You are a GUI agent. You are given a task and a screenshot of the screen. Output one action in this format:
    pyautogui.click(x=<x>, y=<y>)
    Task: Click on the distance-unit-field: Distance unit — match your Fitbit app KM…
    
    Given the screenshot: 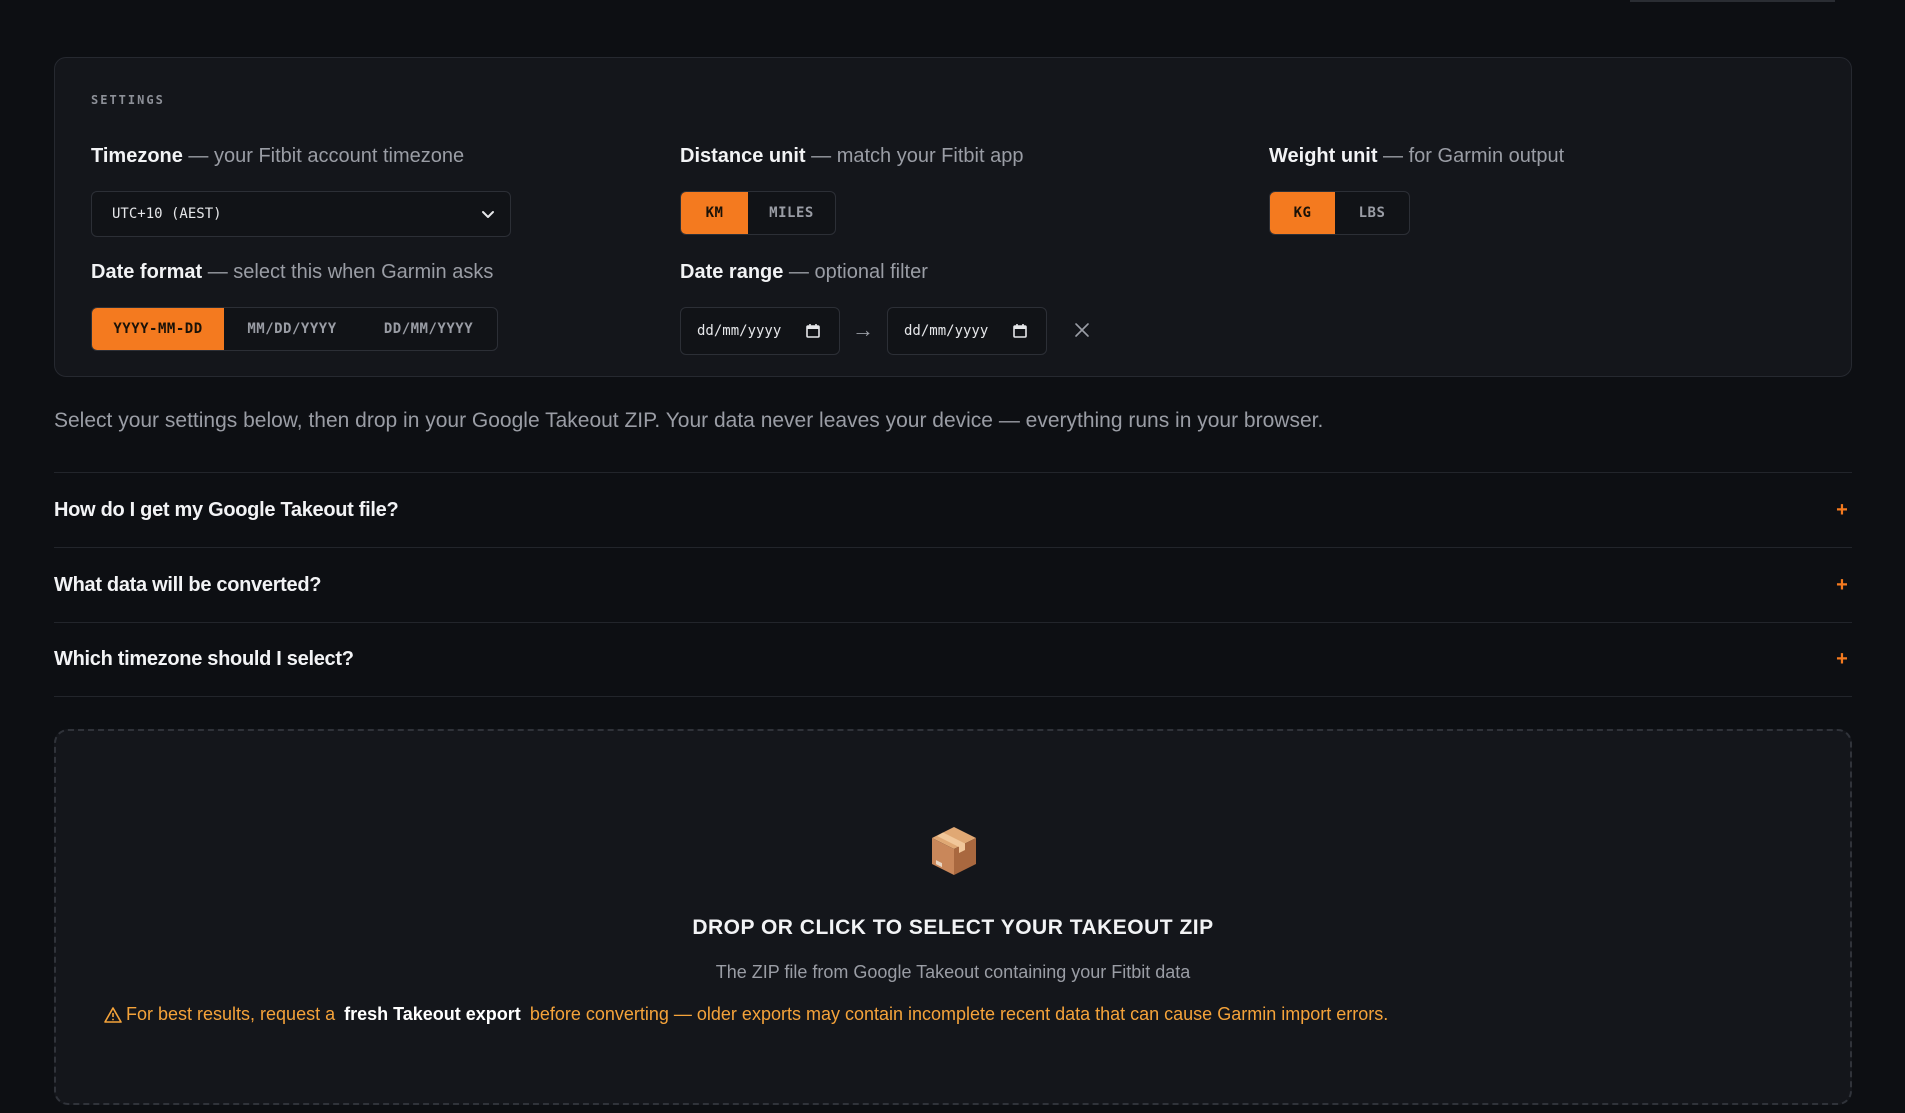 What is the action you would take?
    pyautogui.click(x=851, y=190)
    